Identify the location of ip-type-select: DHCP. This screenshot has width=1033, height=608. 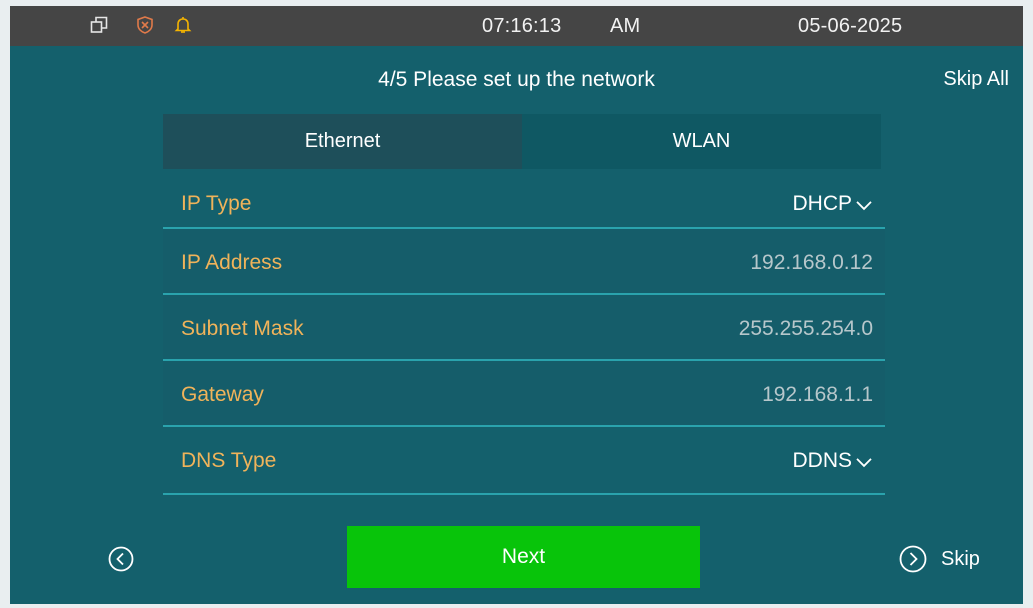
(832, 204).